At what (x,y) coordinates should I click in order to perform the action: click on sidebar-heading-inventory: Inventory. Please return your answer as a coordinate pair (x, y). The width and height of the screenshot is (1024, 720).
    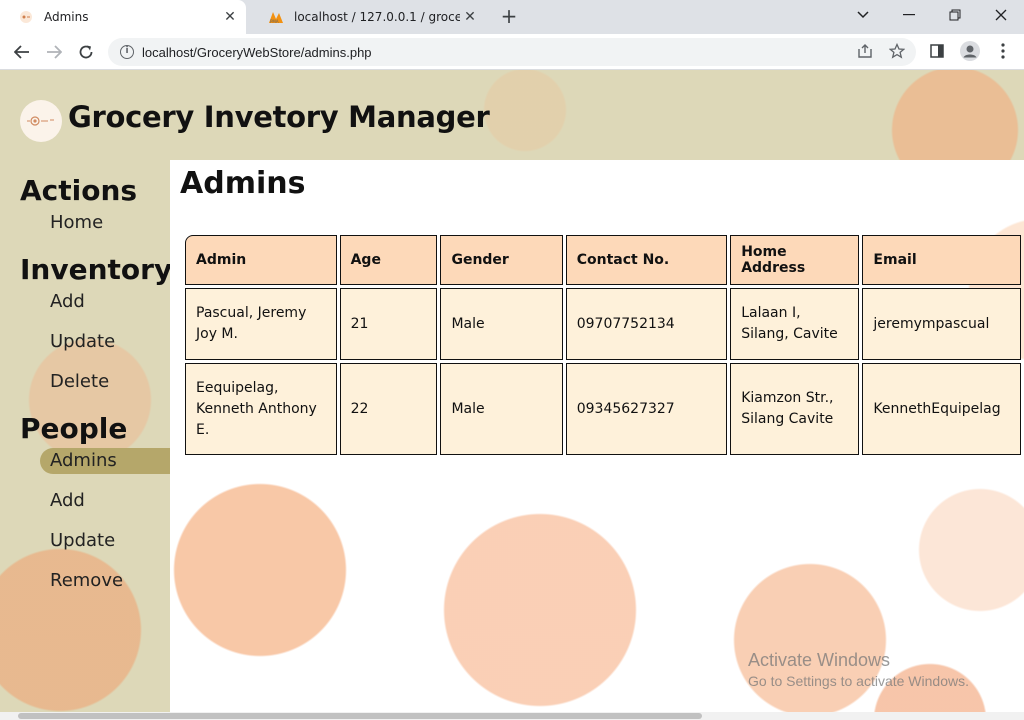
    Looking at the image, I should click on (96, 269).